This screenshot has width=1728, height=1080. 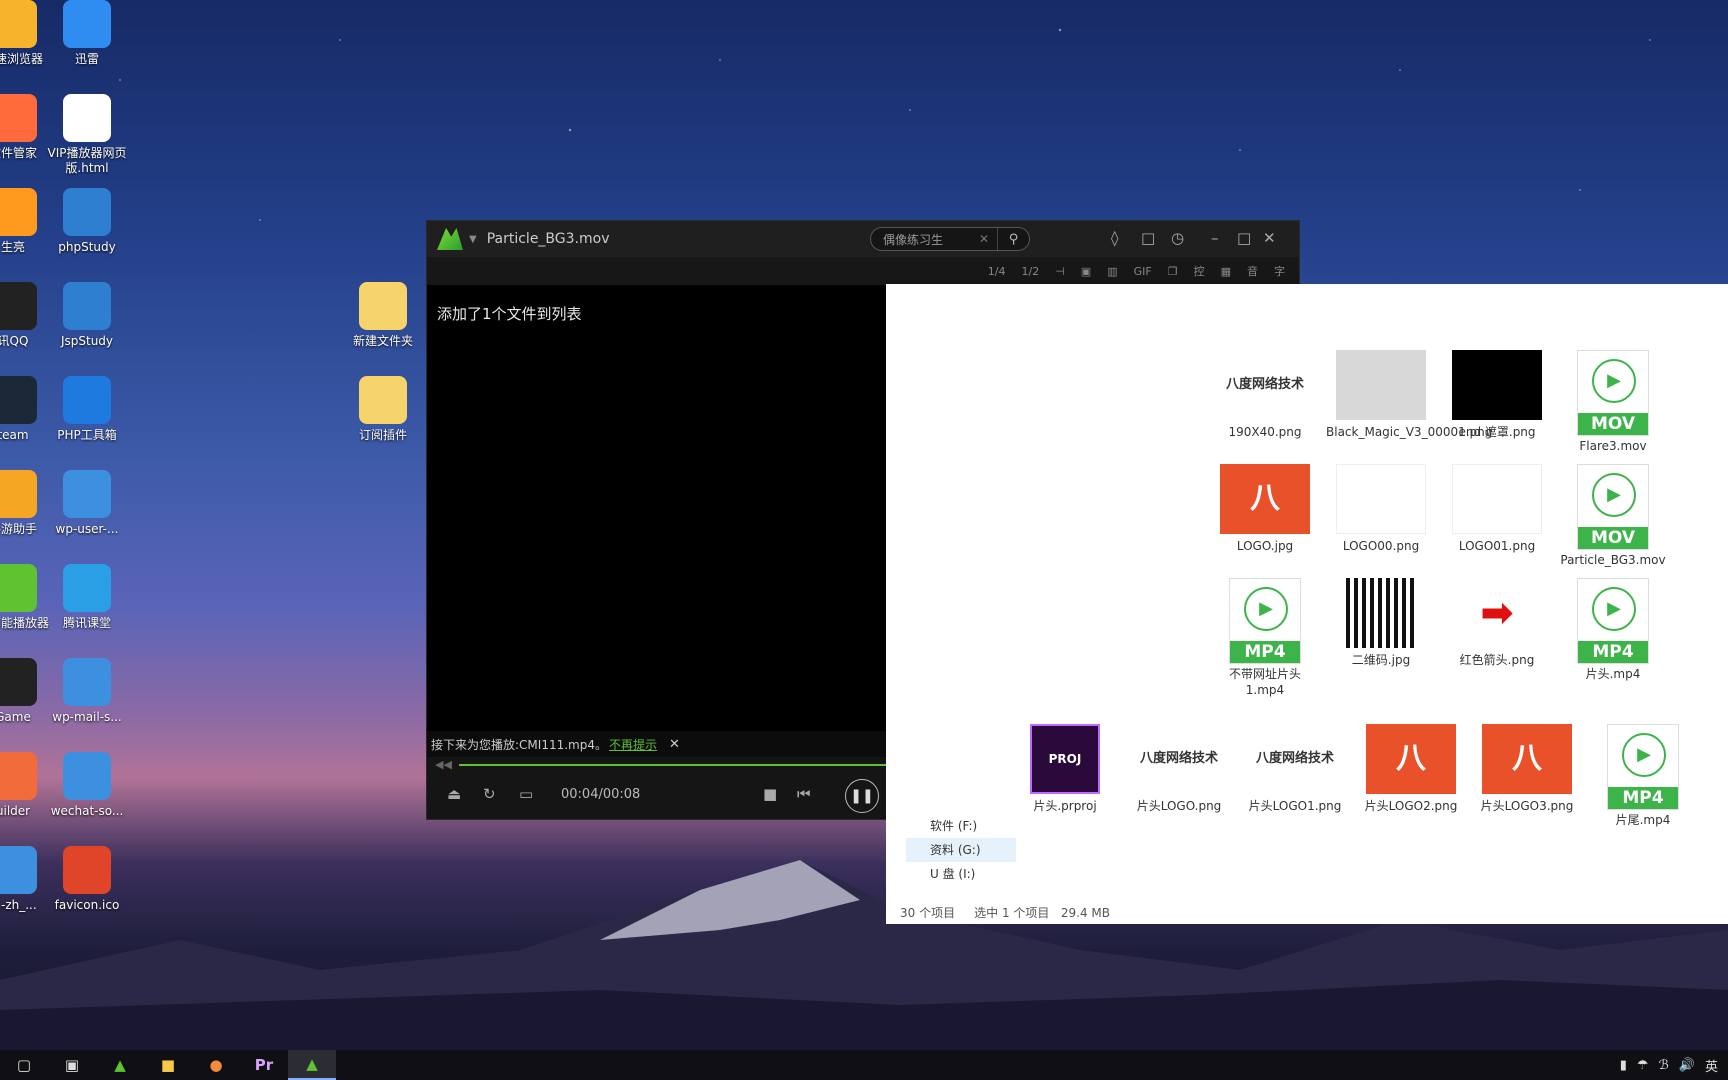 I want to click on file-item: 八度网络技术 片头LOGO.png, so click(x=1179, y=769).